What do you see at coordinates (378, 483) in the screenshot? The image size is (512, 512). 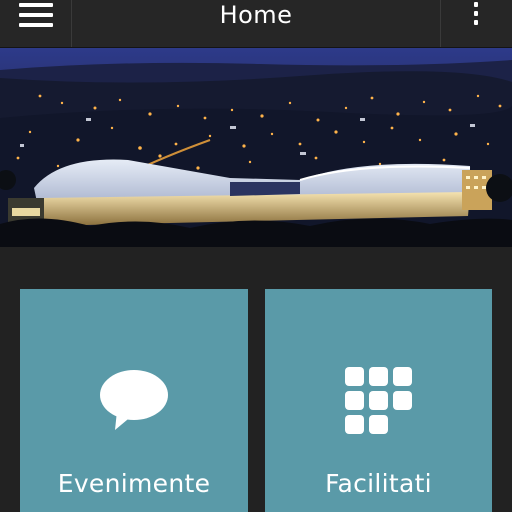 I see `tile-label: Facilitati` at bounding box center [378, 483].